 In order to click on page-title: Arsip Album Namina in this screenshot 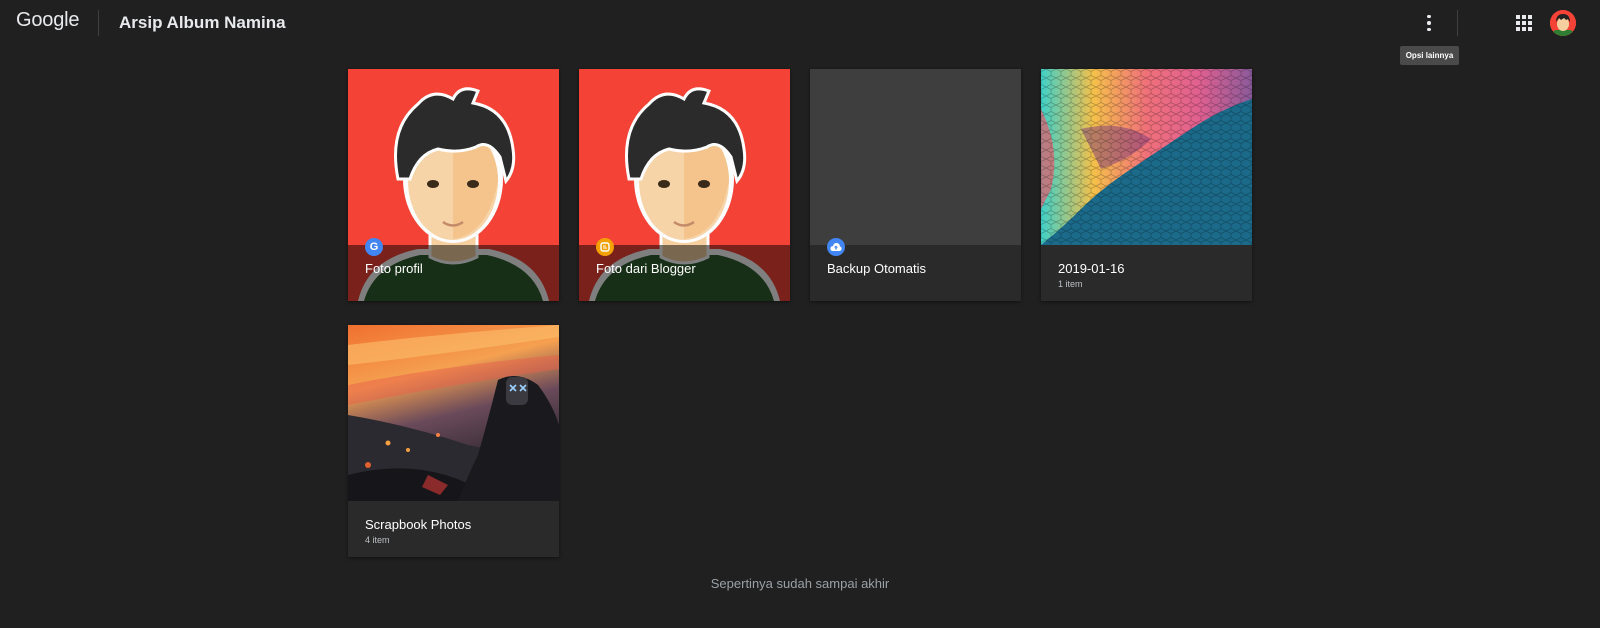, I will do `click(202, 22)`.